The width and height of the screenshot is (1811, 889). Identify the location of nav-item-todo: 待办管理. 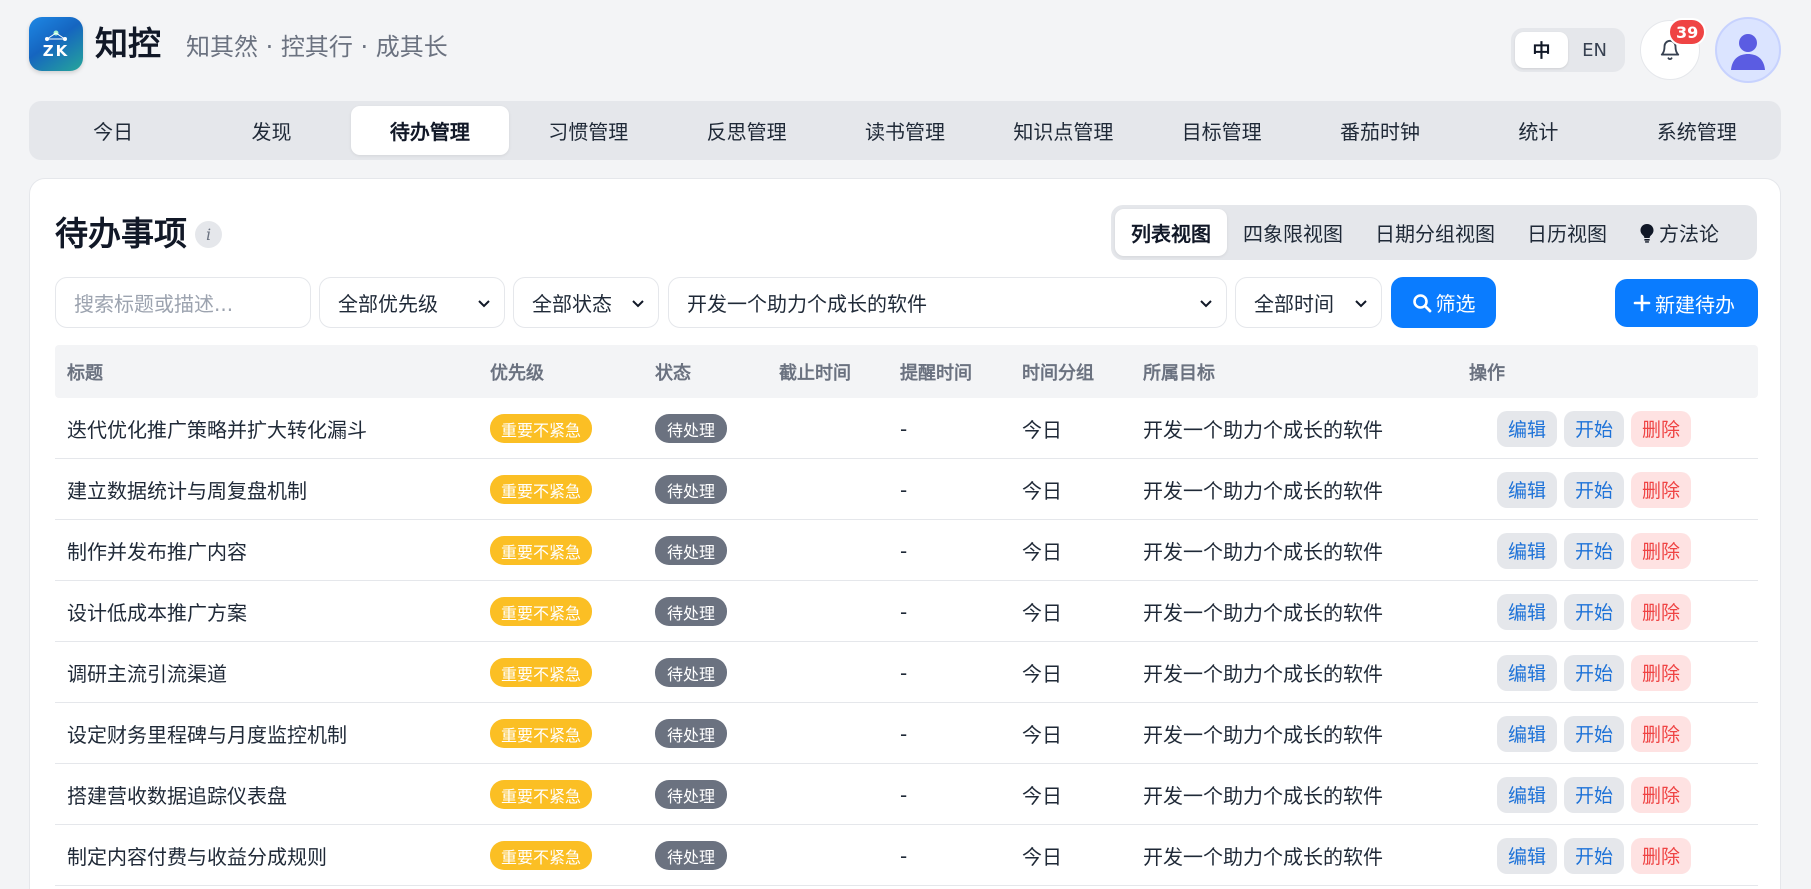
(430, 130).